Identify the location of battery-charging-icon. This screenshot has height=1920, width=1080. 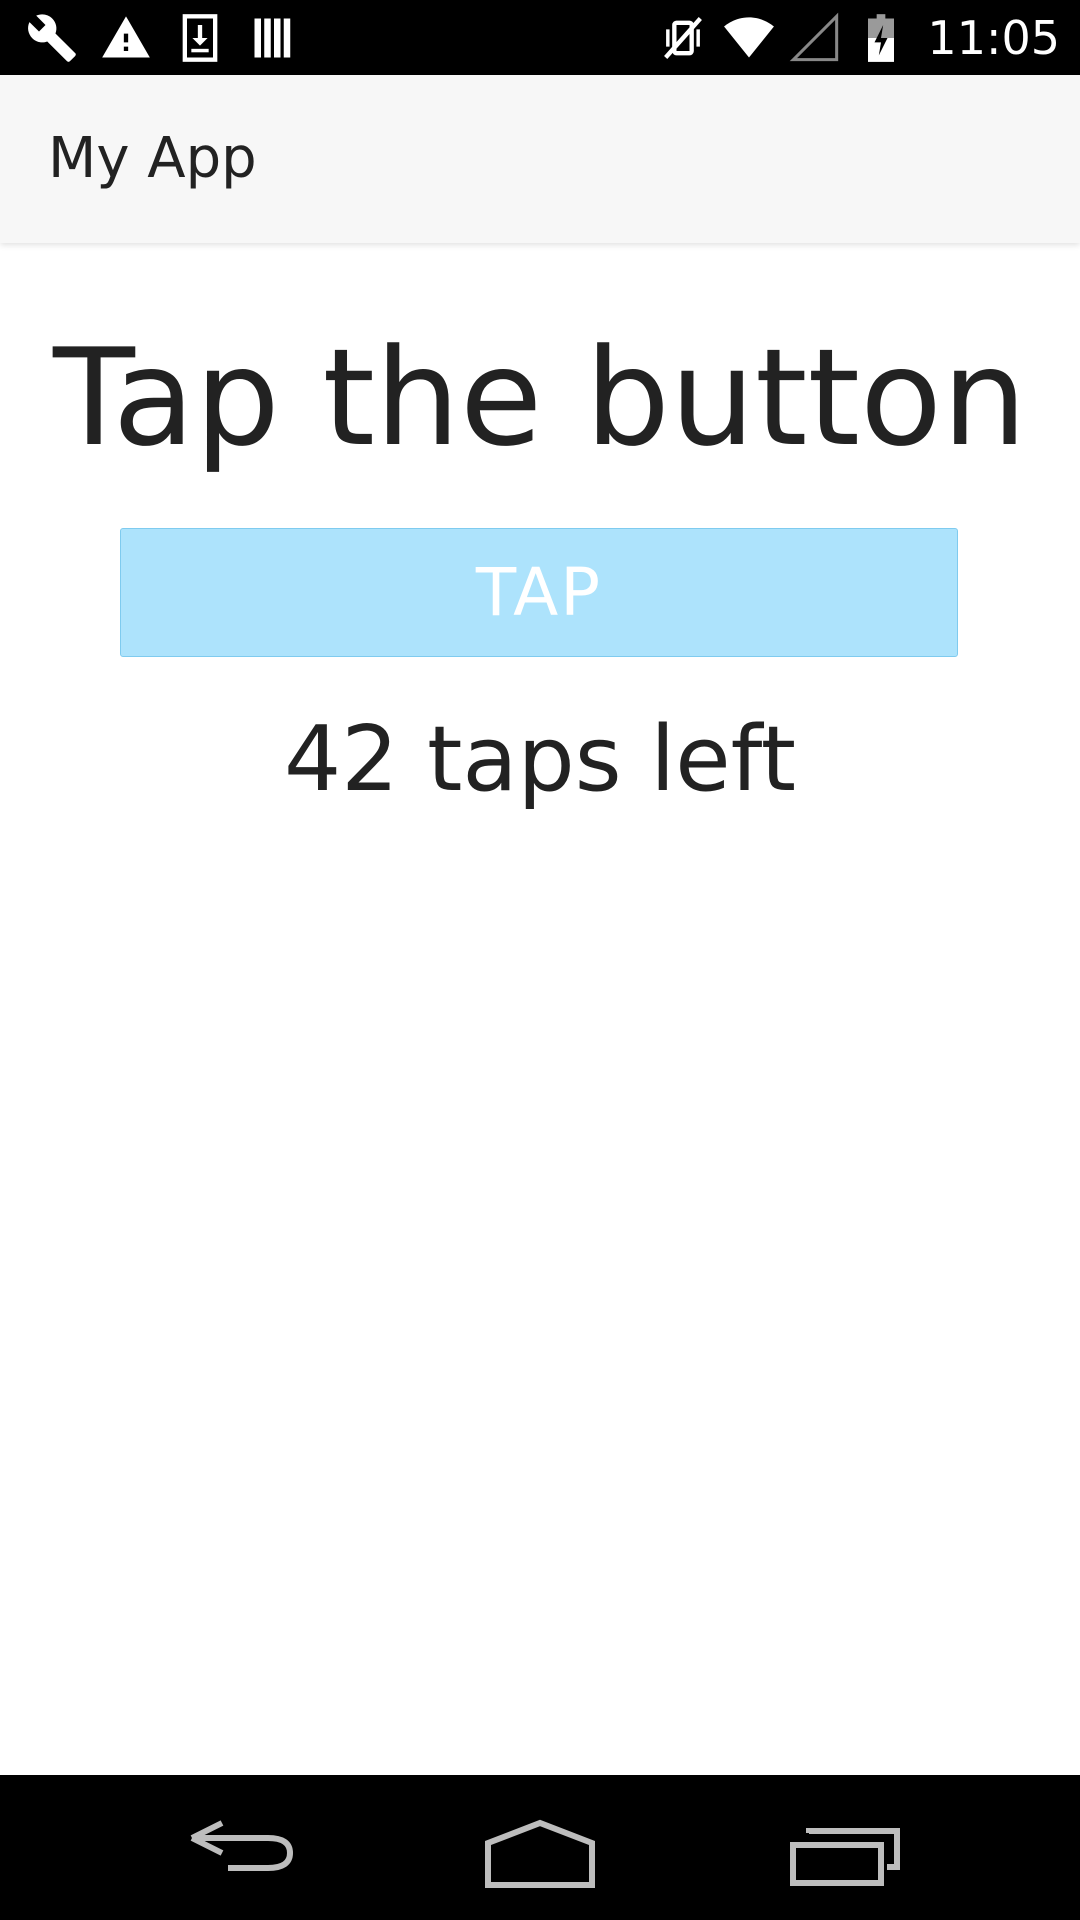
(881, 38).